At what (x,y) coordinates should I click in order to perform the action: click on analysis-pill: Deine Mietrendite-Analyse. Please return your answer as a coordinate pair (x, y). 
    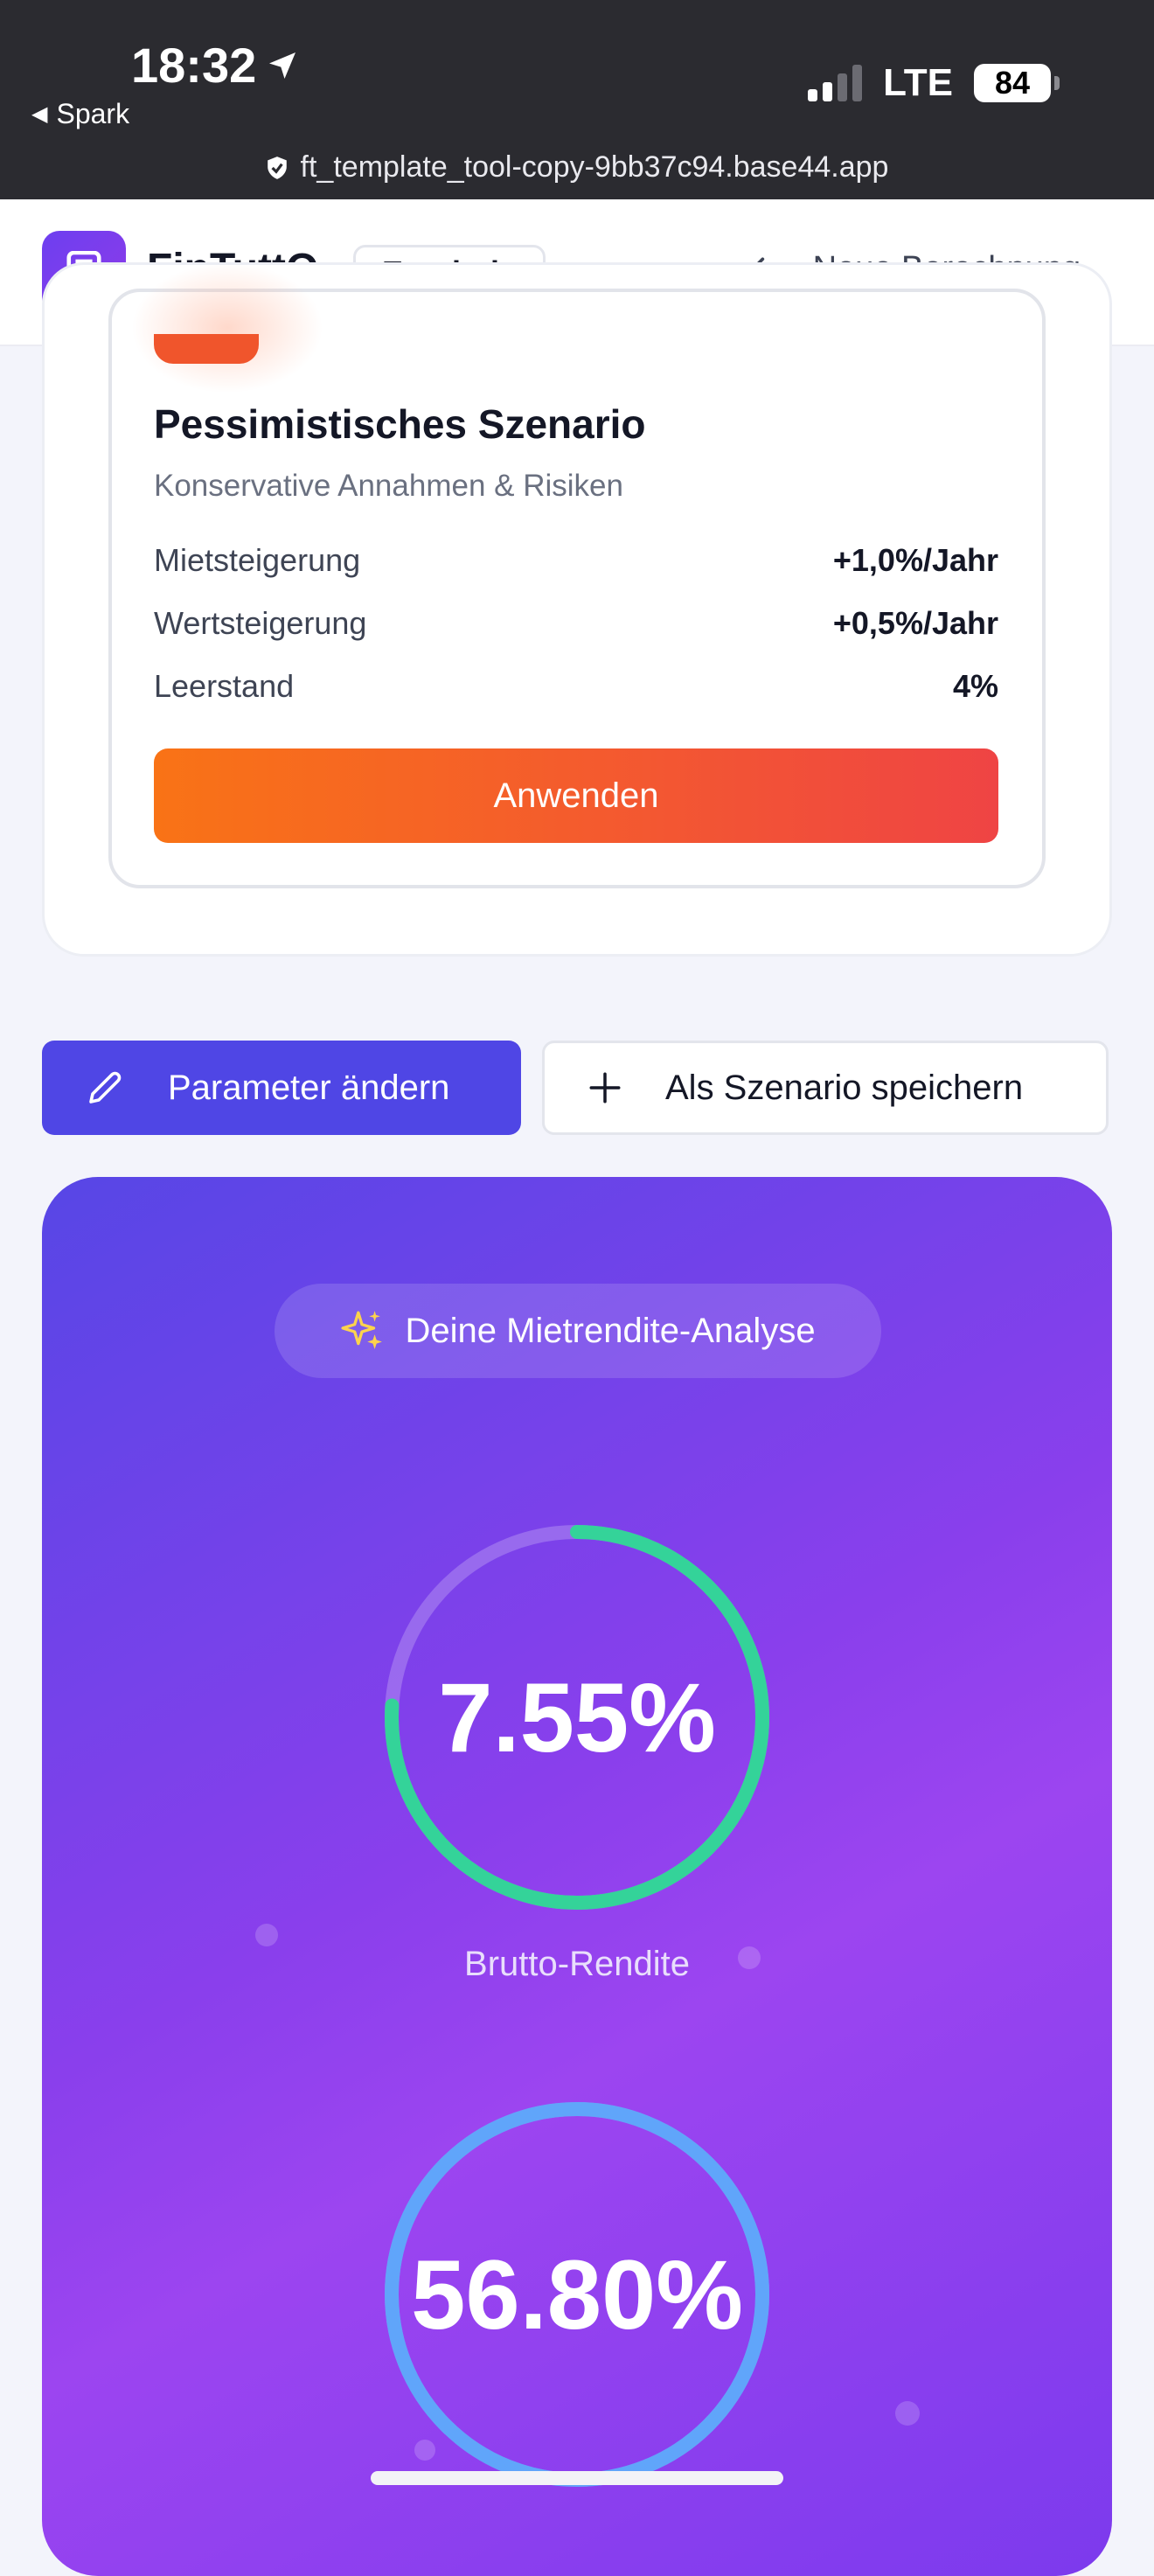
    Looking at the image, I should click on (578, 1331).